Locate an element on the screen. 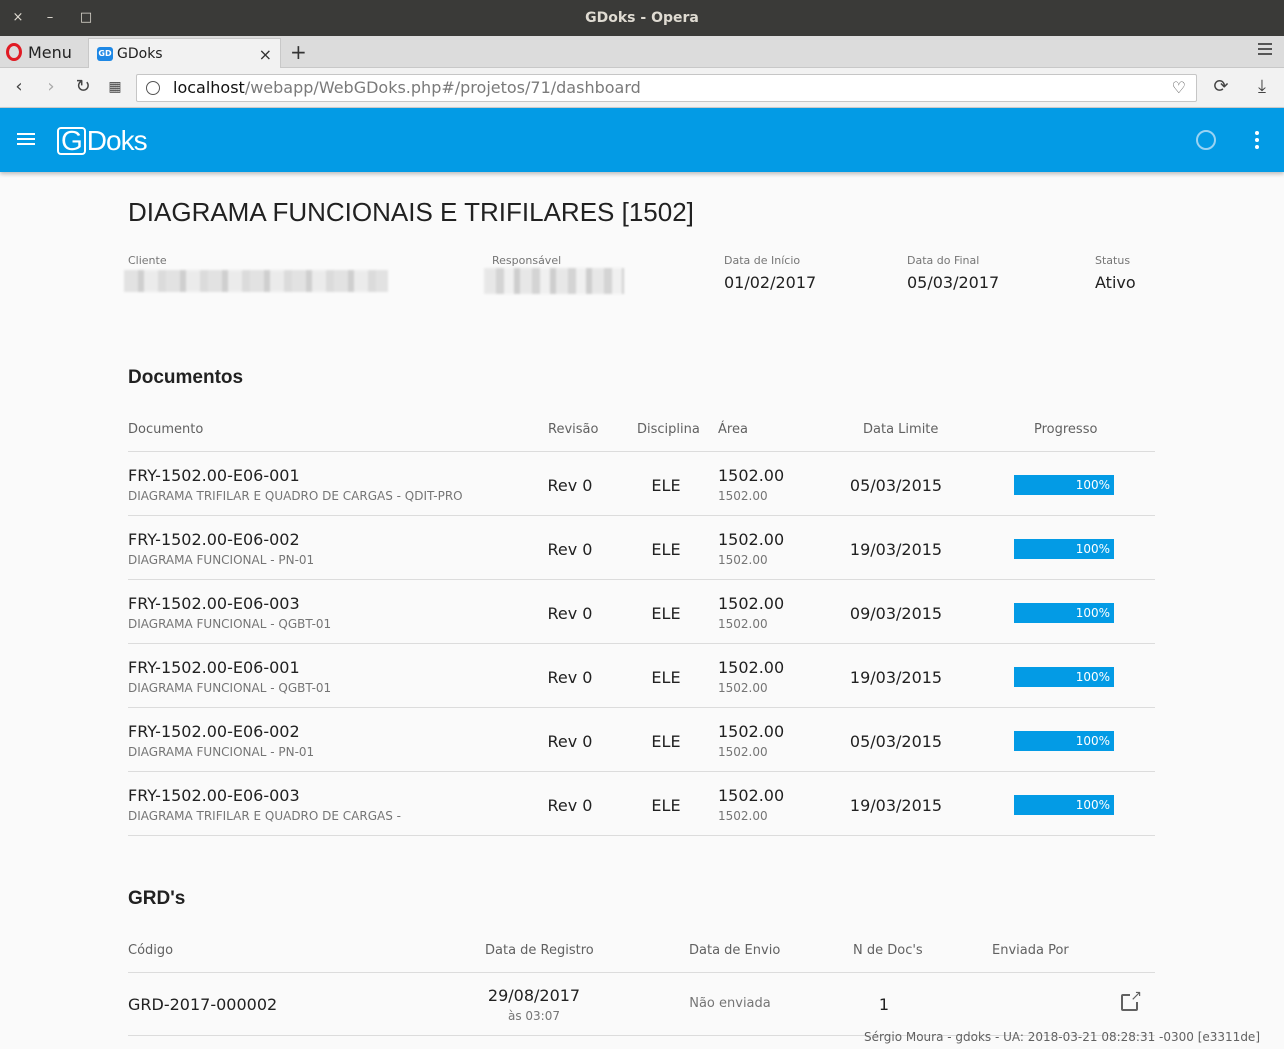  bookmark-heart-icon: ♡ is located at coordinates (1179, 88).